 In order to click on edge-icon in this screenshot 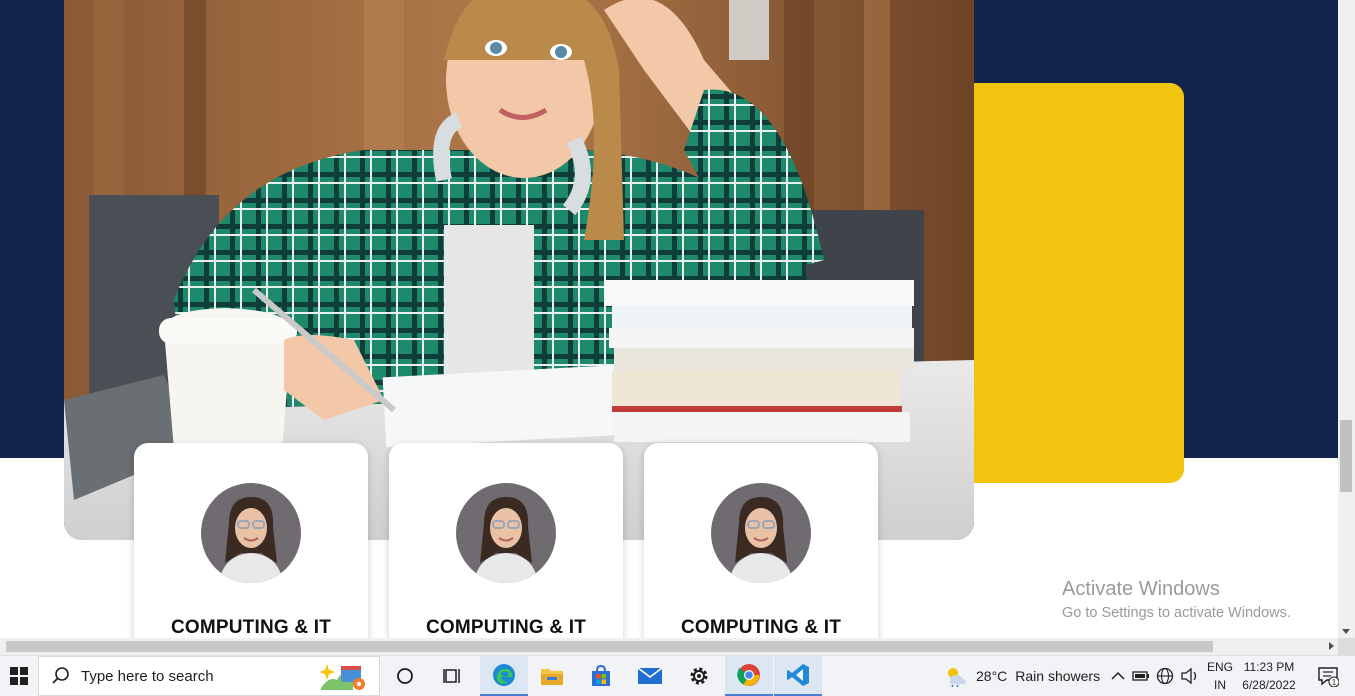, I will do `click(504, 675)`.